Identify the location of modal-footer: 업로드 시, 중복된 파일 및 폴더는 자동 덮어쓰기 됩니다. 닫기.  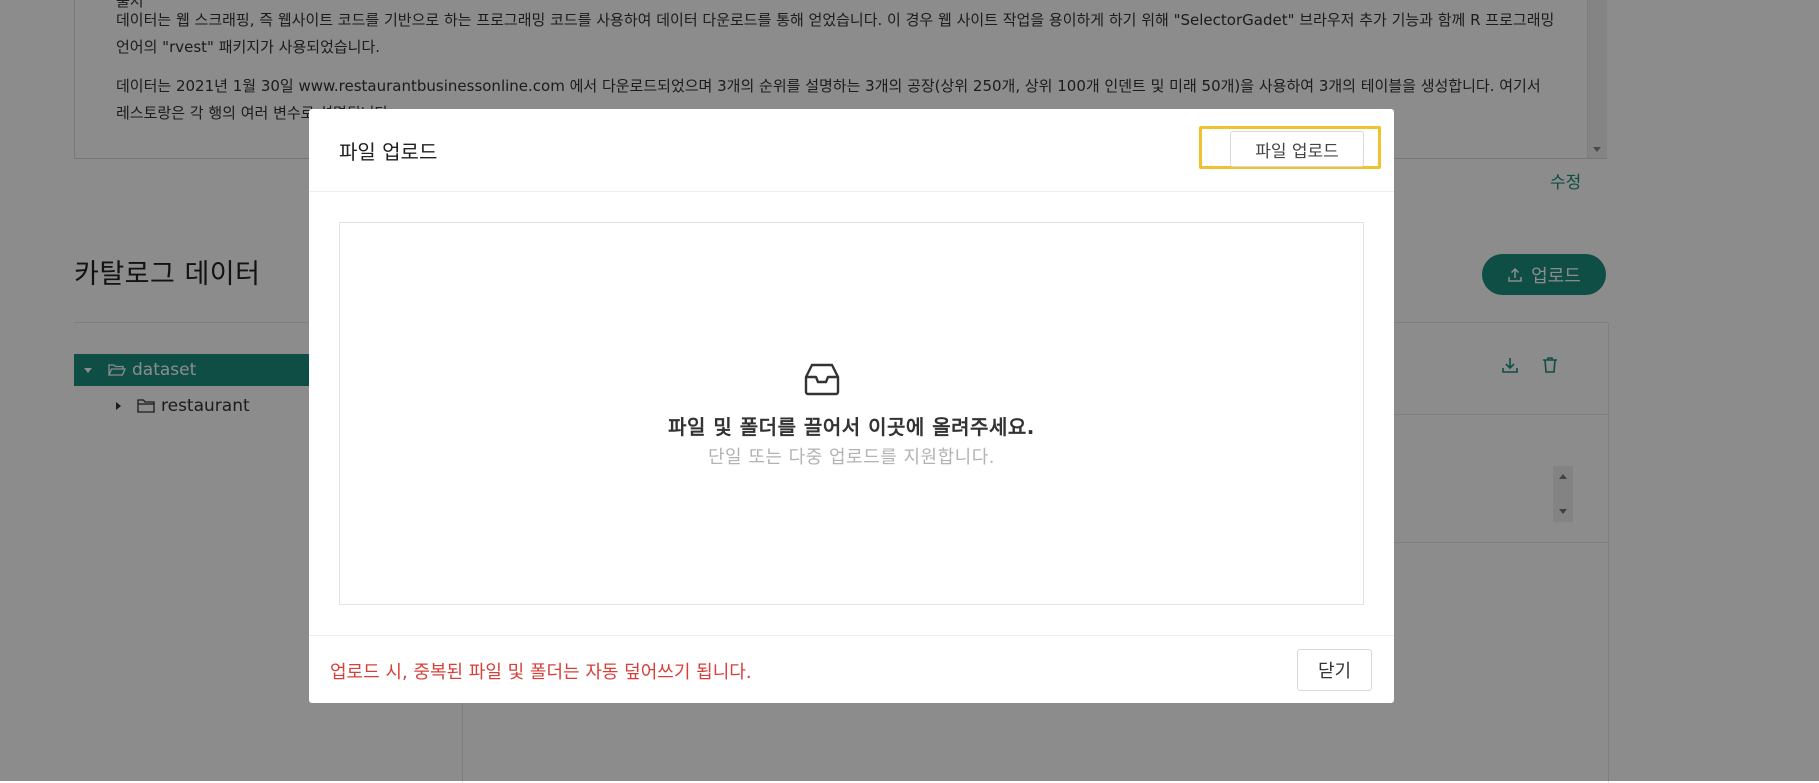
(851, 669).